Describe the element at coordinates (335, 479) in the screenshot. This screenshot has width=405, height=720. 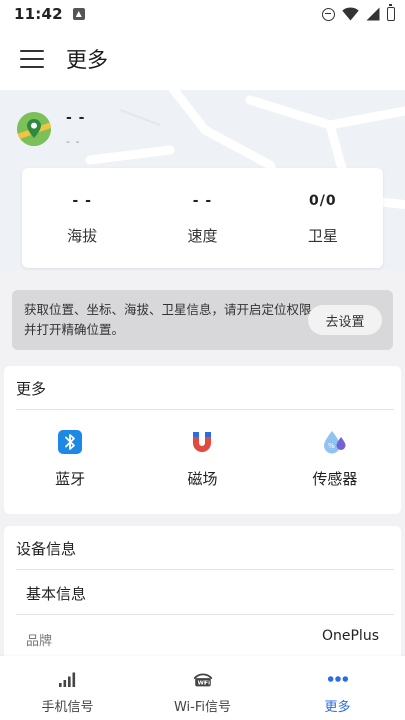
I see `tool-sensors-label: 传感器` at that location.